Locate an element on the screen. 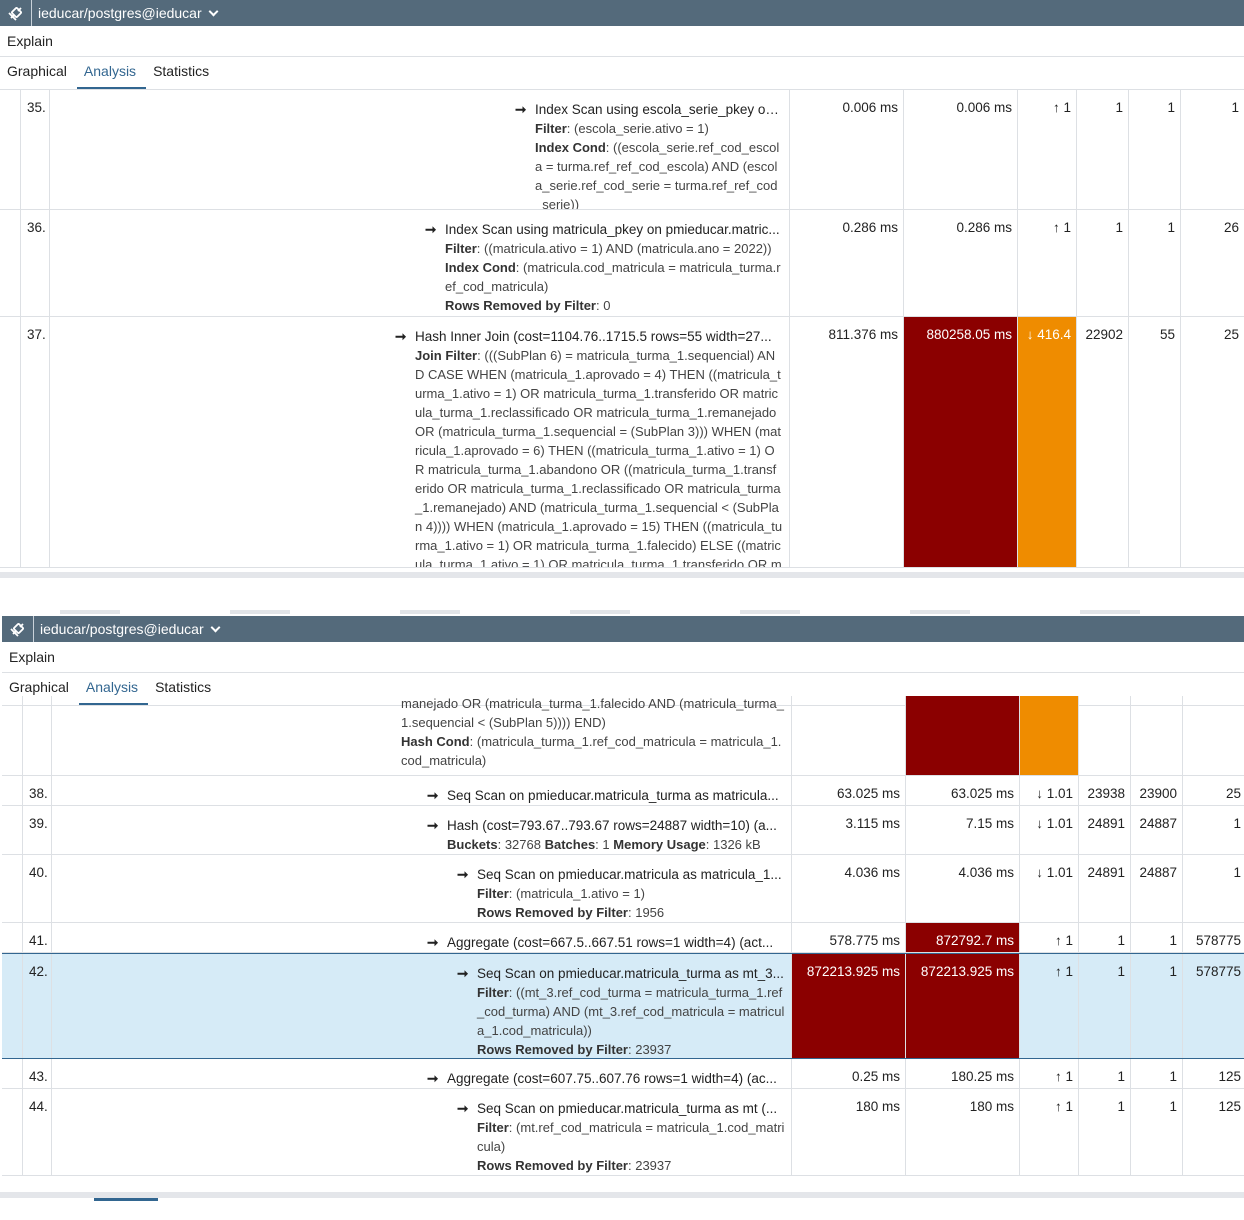 Image resolution: width=1244 pixels, height=1220 pixels. actual-rows: 22902 is located at coordinates (1103, 442).